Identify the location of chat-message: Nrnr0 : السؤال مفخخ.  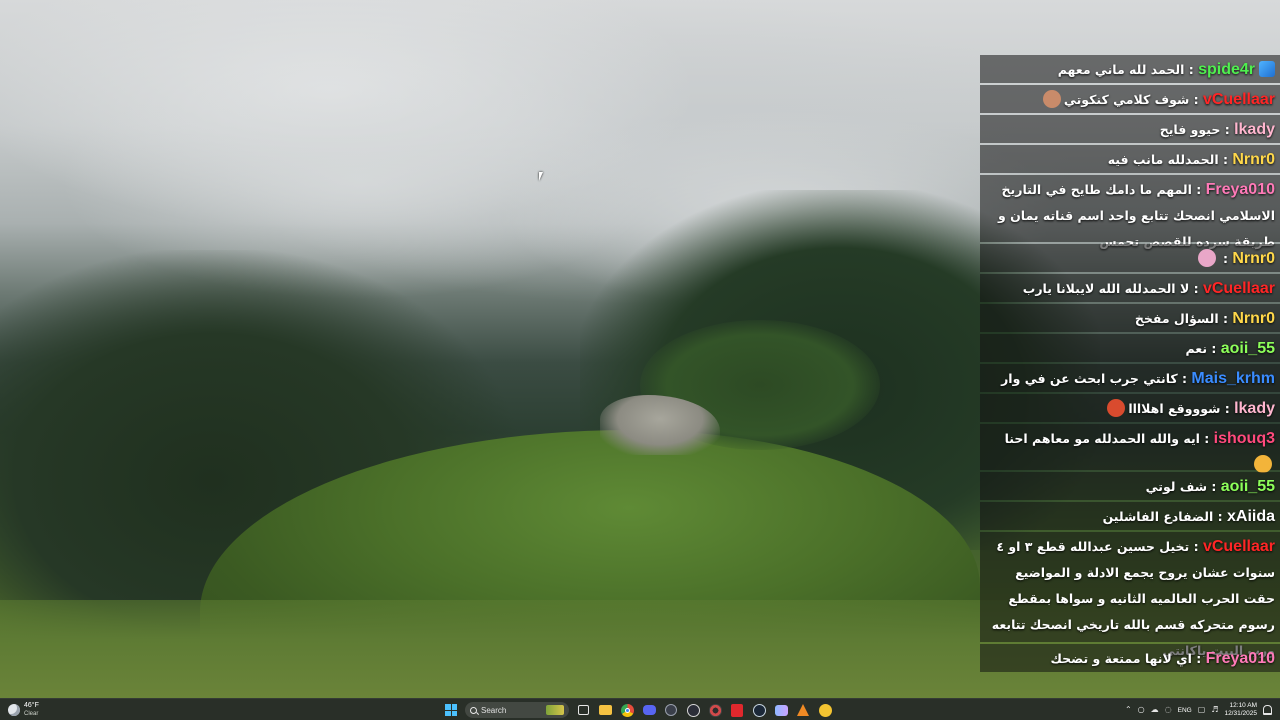
(1130, 318).